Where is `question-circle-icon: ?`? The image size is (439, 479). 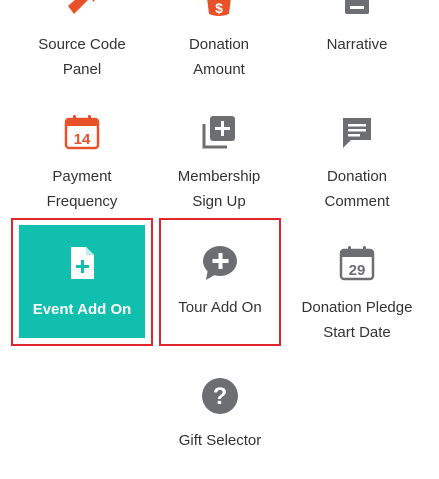
question-circle-icon: ? is located at coordinates (220, 396).